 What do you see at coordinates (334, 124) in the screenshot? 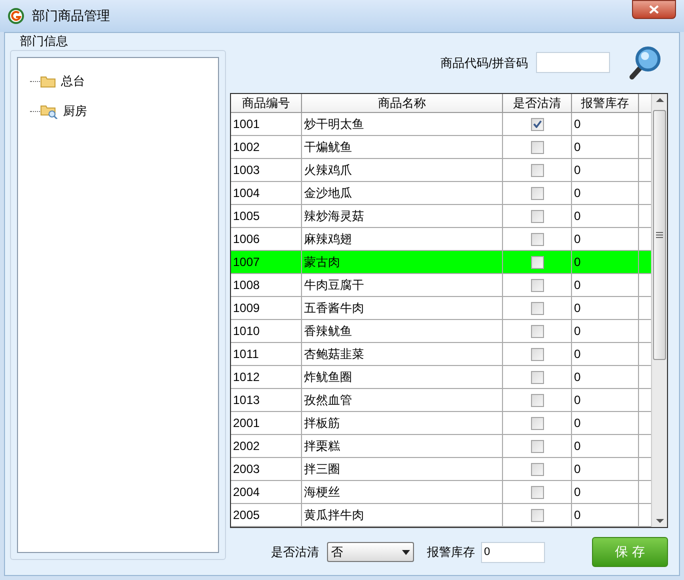
I see `table-cell-text: 炒干明太鱼` at bounding box center [334, 124].